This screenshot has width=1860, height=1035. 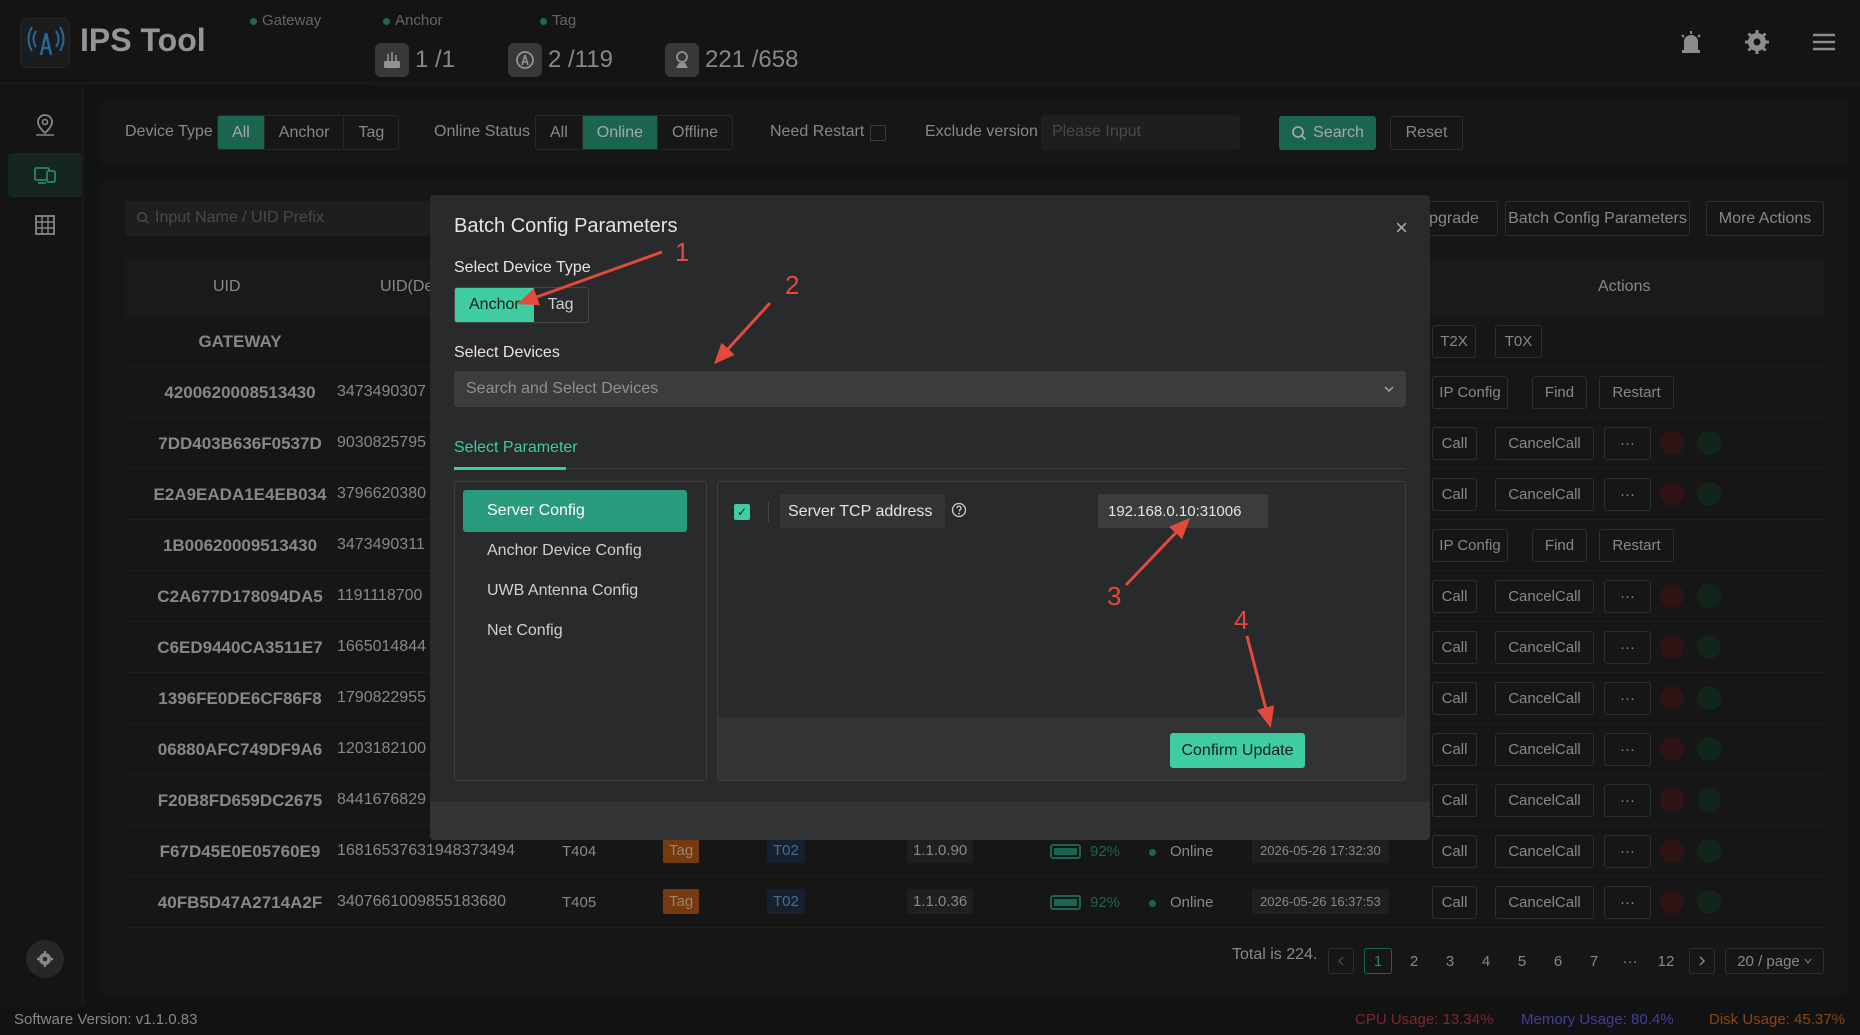 What do you see at coordinates (792, 285) in the screenshot?
I see `annotation-2: 2` at bounding box center [792, 285].